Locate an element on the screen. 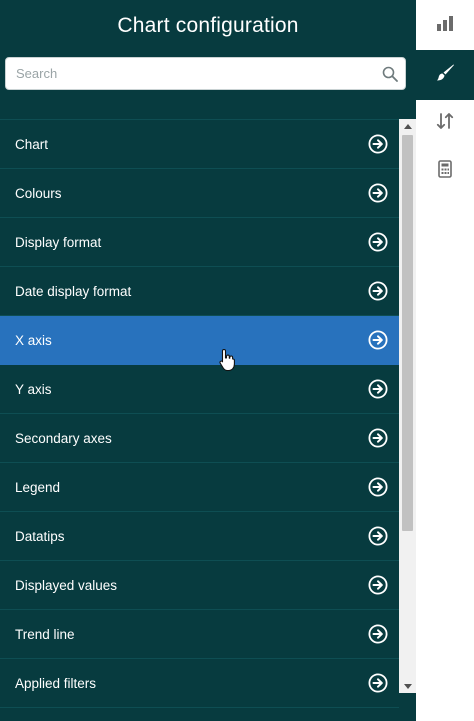  calculator-icon is located at coordinates (445, 171).